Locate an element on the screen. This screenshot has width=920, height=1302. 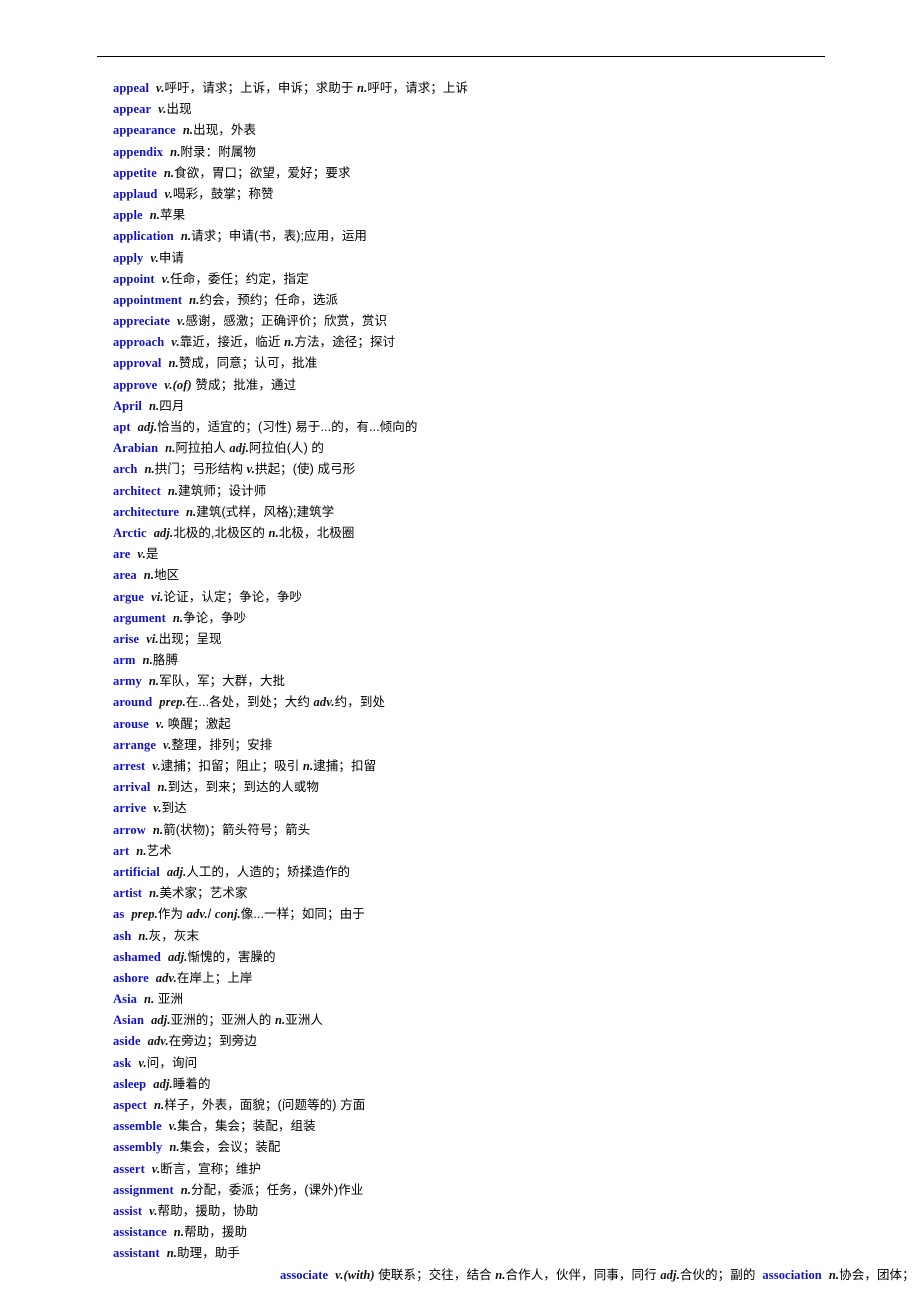
gloss-text: 靠近，接近，临近 is located at coordinates (232, 342).